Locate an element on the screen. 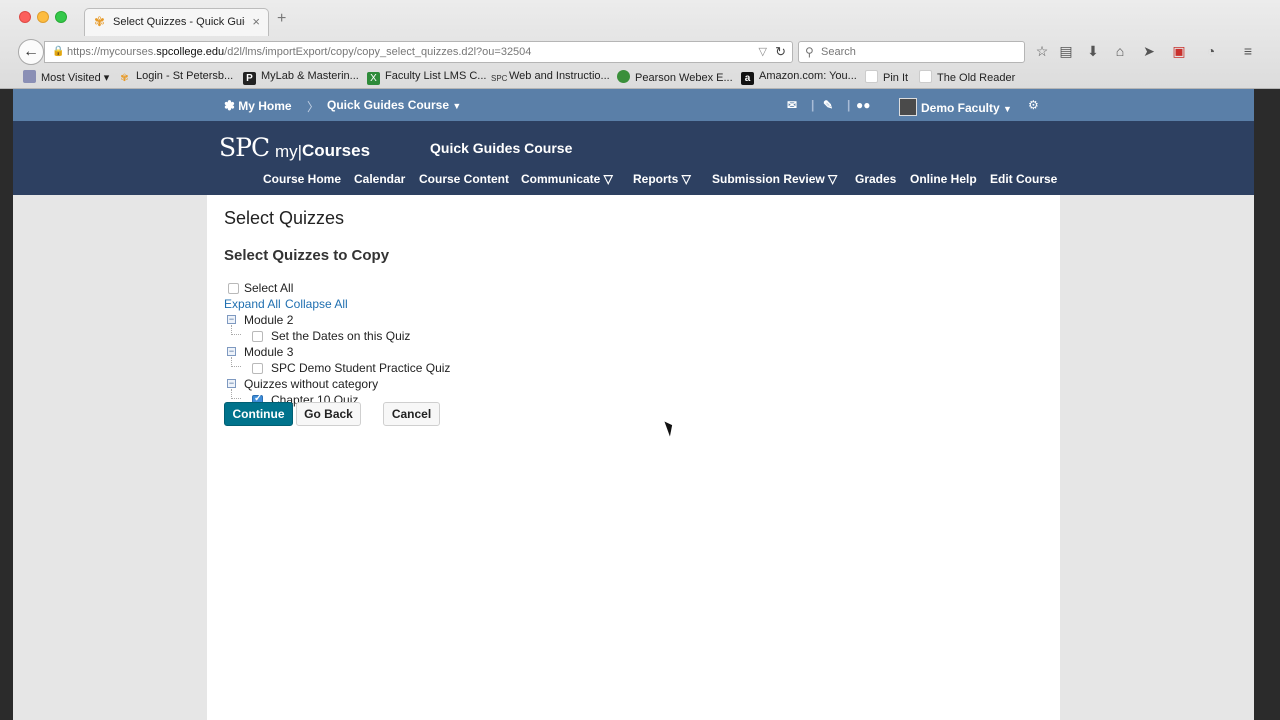 This screenshot has height=720, width=1280. browser-tab: ✾ Select Quizzes - Quick Guid... × is located at coordinates (176, 22).